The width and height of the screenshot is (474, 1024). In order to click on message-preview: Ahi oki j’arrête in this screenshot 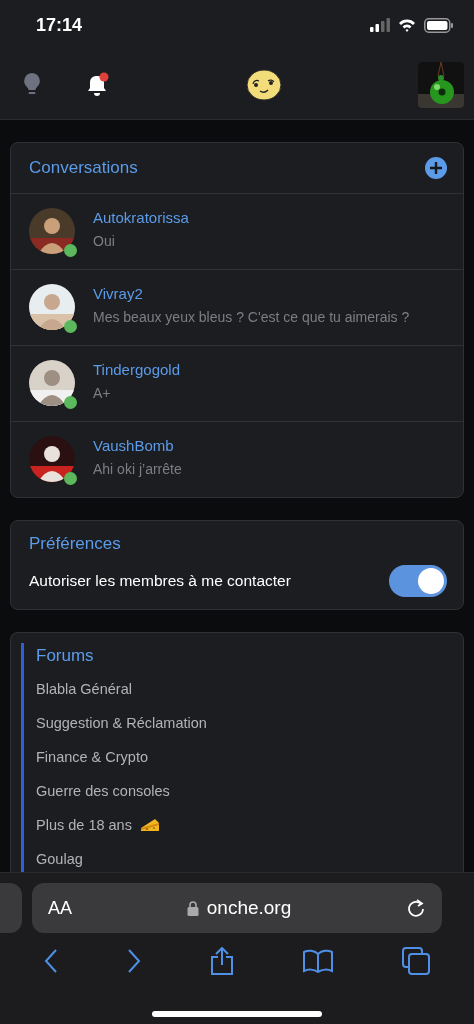, I will do `click(138, 469)`.